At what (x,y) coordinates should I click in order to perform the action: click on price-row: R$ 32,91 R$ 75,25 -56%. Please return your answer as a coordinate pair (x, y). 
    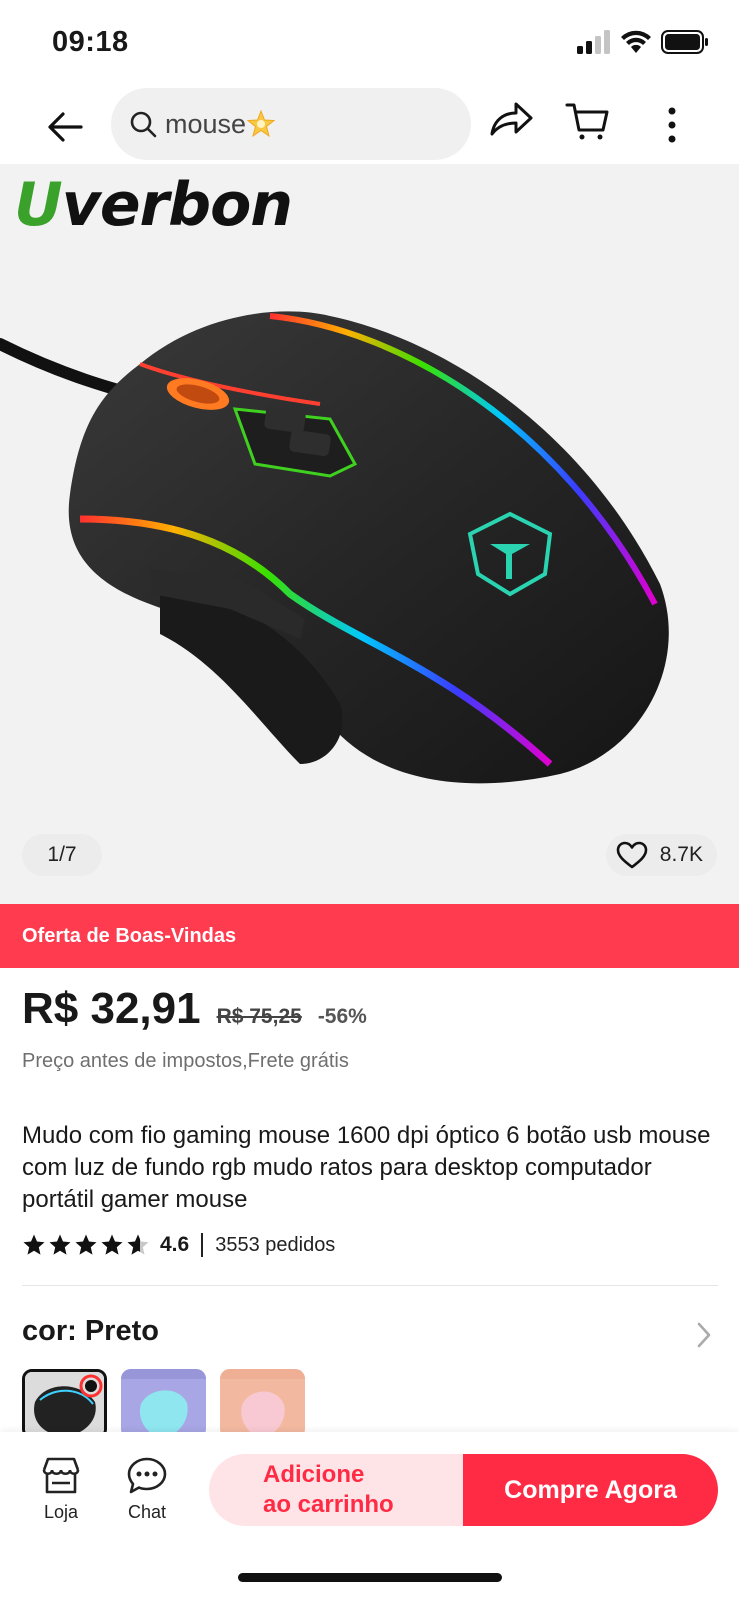
    Looking at the image, I should click on (194, 1009).